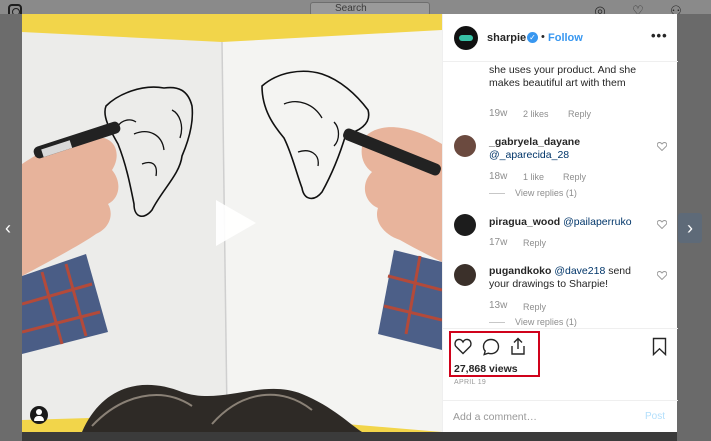  I want to click on play-icon, so click(232, 223).